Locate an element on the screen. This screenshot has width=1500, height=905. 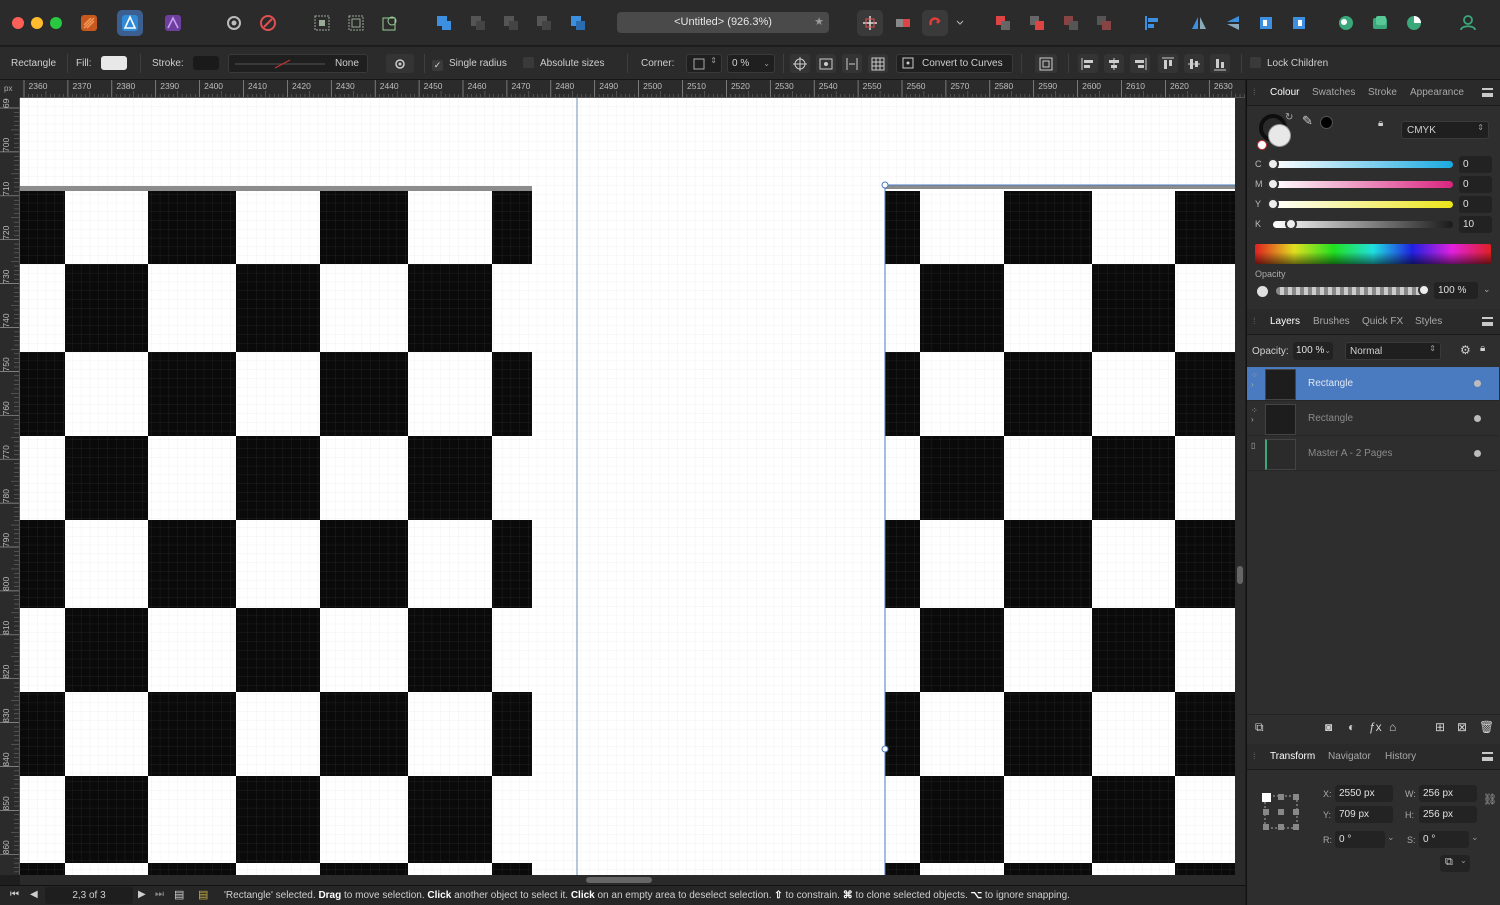
stroke-swatch is located at coordinates (206, 63).